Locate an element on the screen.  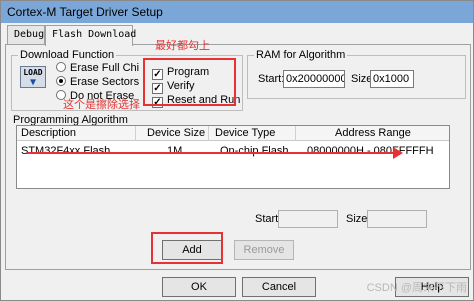
radio-label: Erase Full Chi is located at coordinates (105, 68).